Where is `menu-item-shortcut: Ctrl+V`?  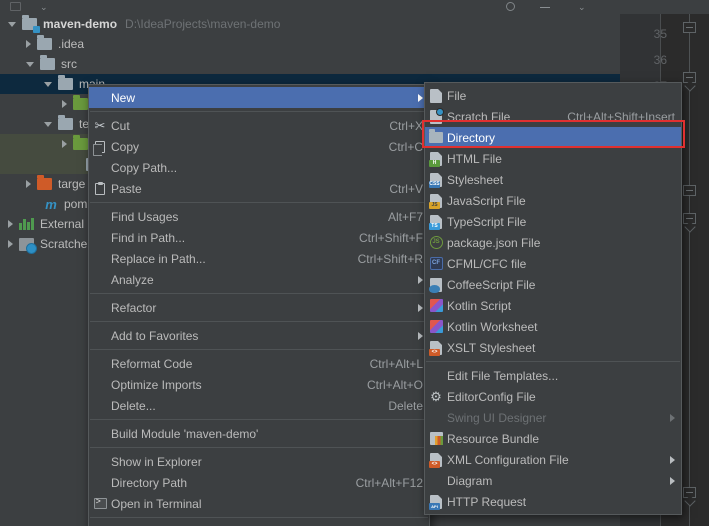 menu-item-shortcut: Ctrl+V is located at coordinates (406, 188).